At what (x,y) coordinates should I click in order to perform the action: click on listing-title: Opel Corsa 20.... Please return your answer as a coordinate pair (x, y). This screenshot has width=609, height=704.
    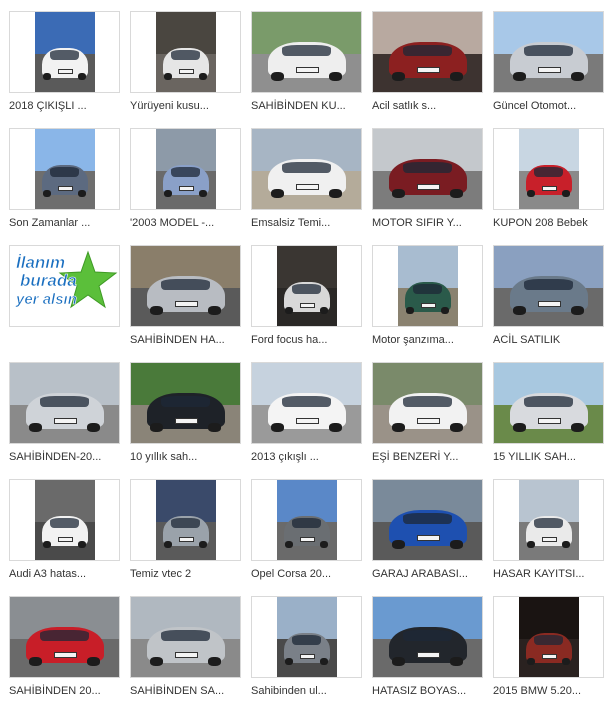
    Looking at the image, I should click on (306, 574).